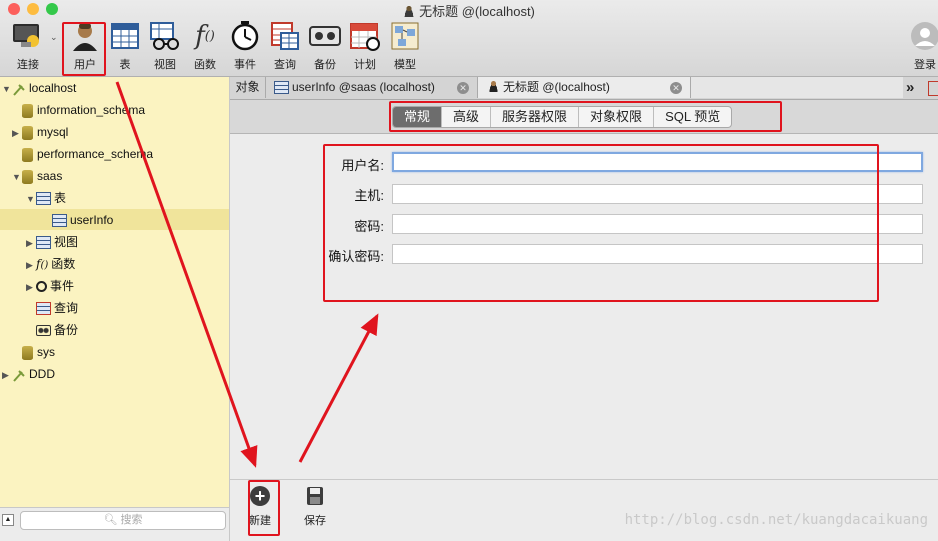 The height and width of the screenshot is (541, 938). What do you see at coordinates (52, 242) in the screenshot?
I see `tree-item-views: ▶ 视图` at bounding box center [52, 242].